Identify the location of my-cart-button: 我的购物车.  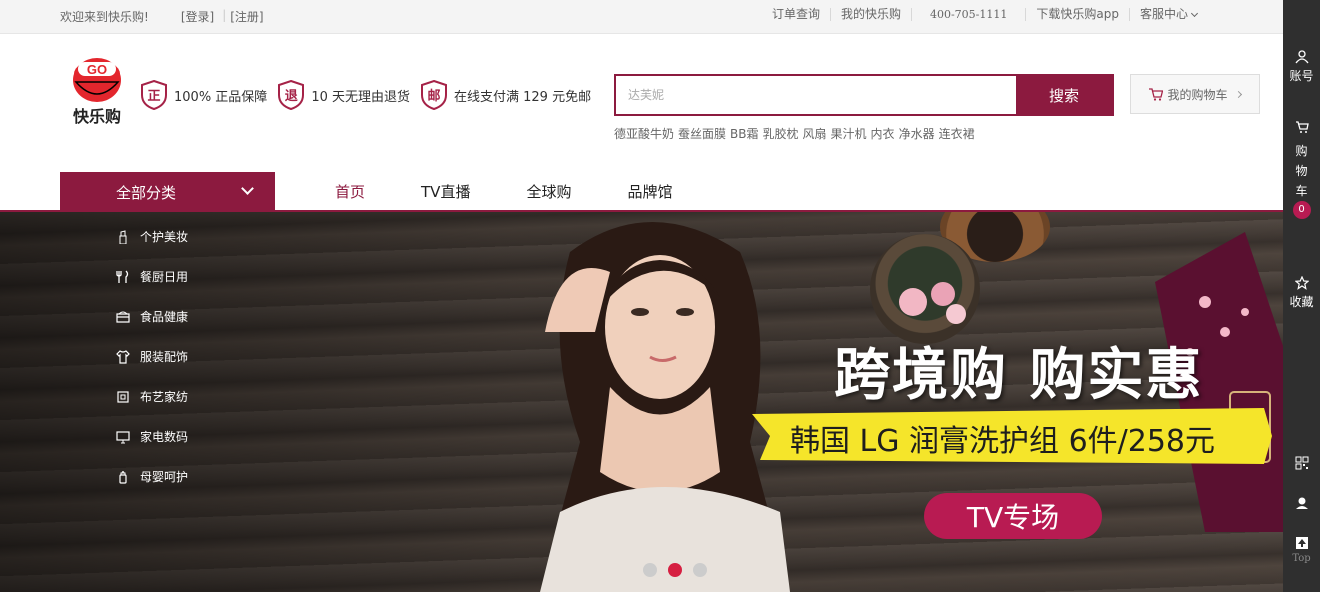
(1195, 94).